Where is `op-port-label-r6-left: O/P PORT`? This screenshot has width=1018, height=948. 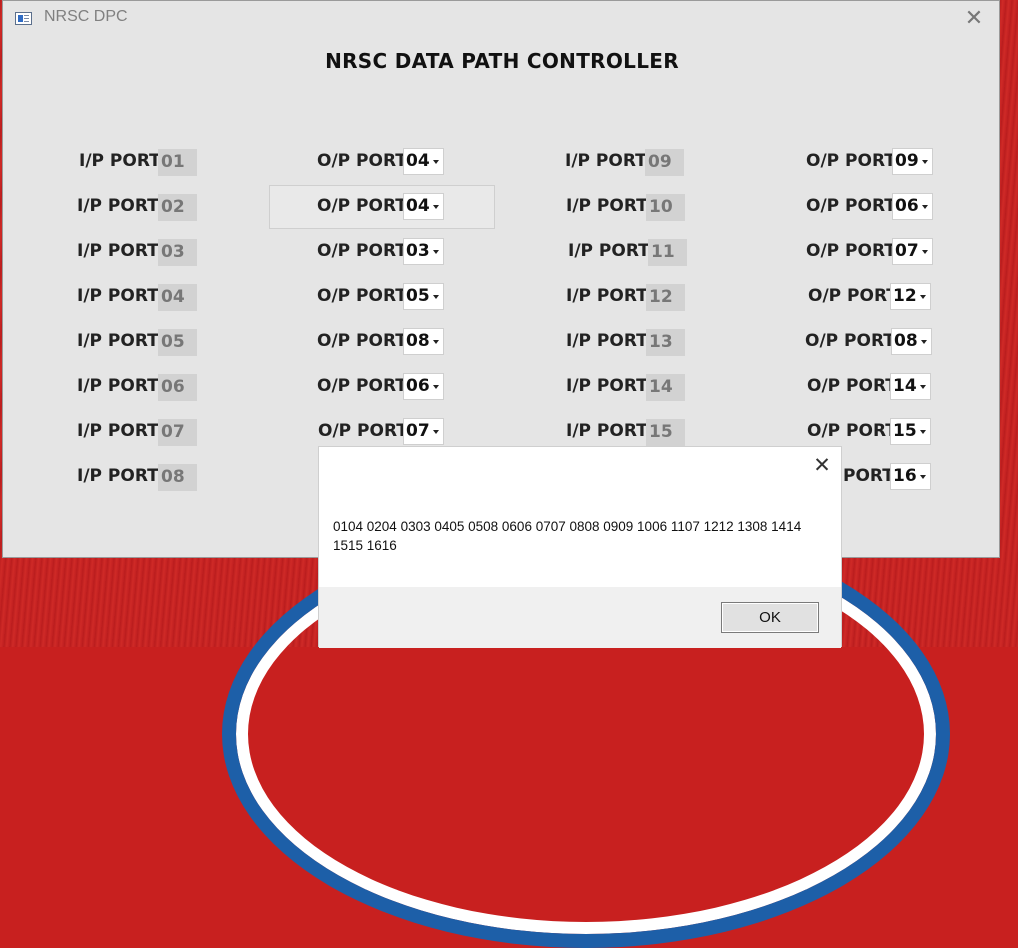 op-port-label-r6-left: O/P PORT is located at coordinates (362, 386).